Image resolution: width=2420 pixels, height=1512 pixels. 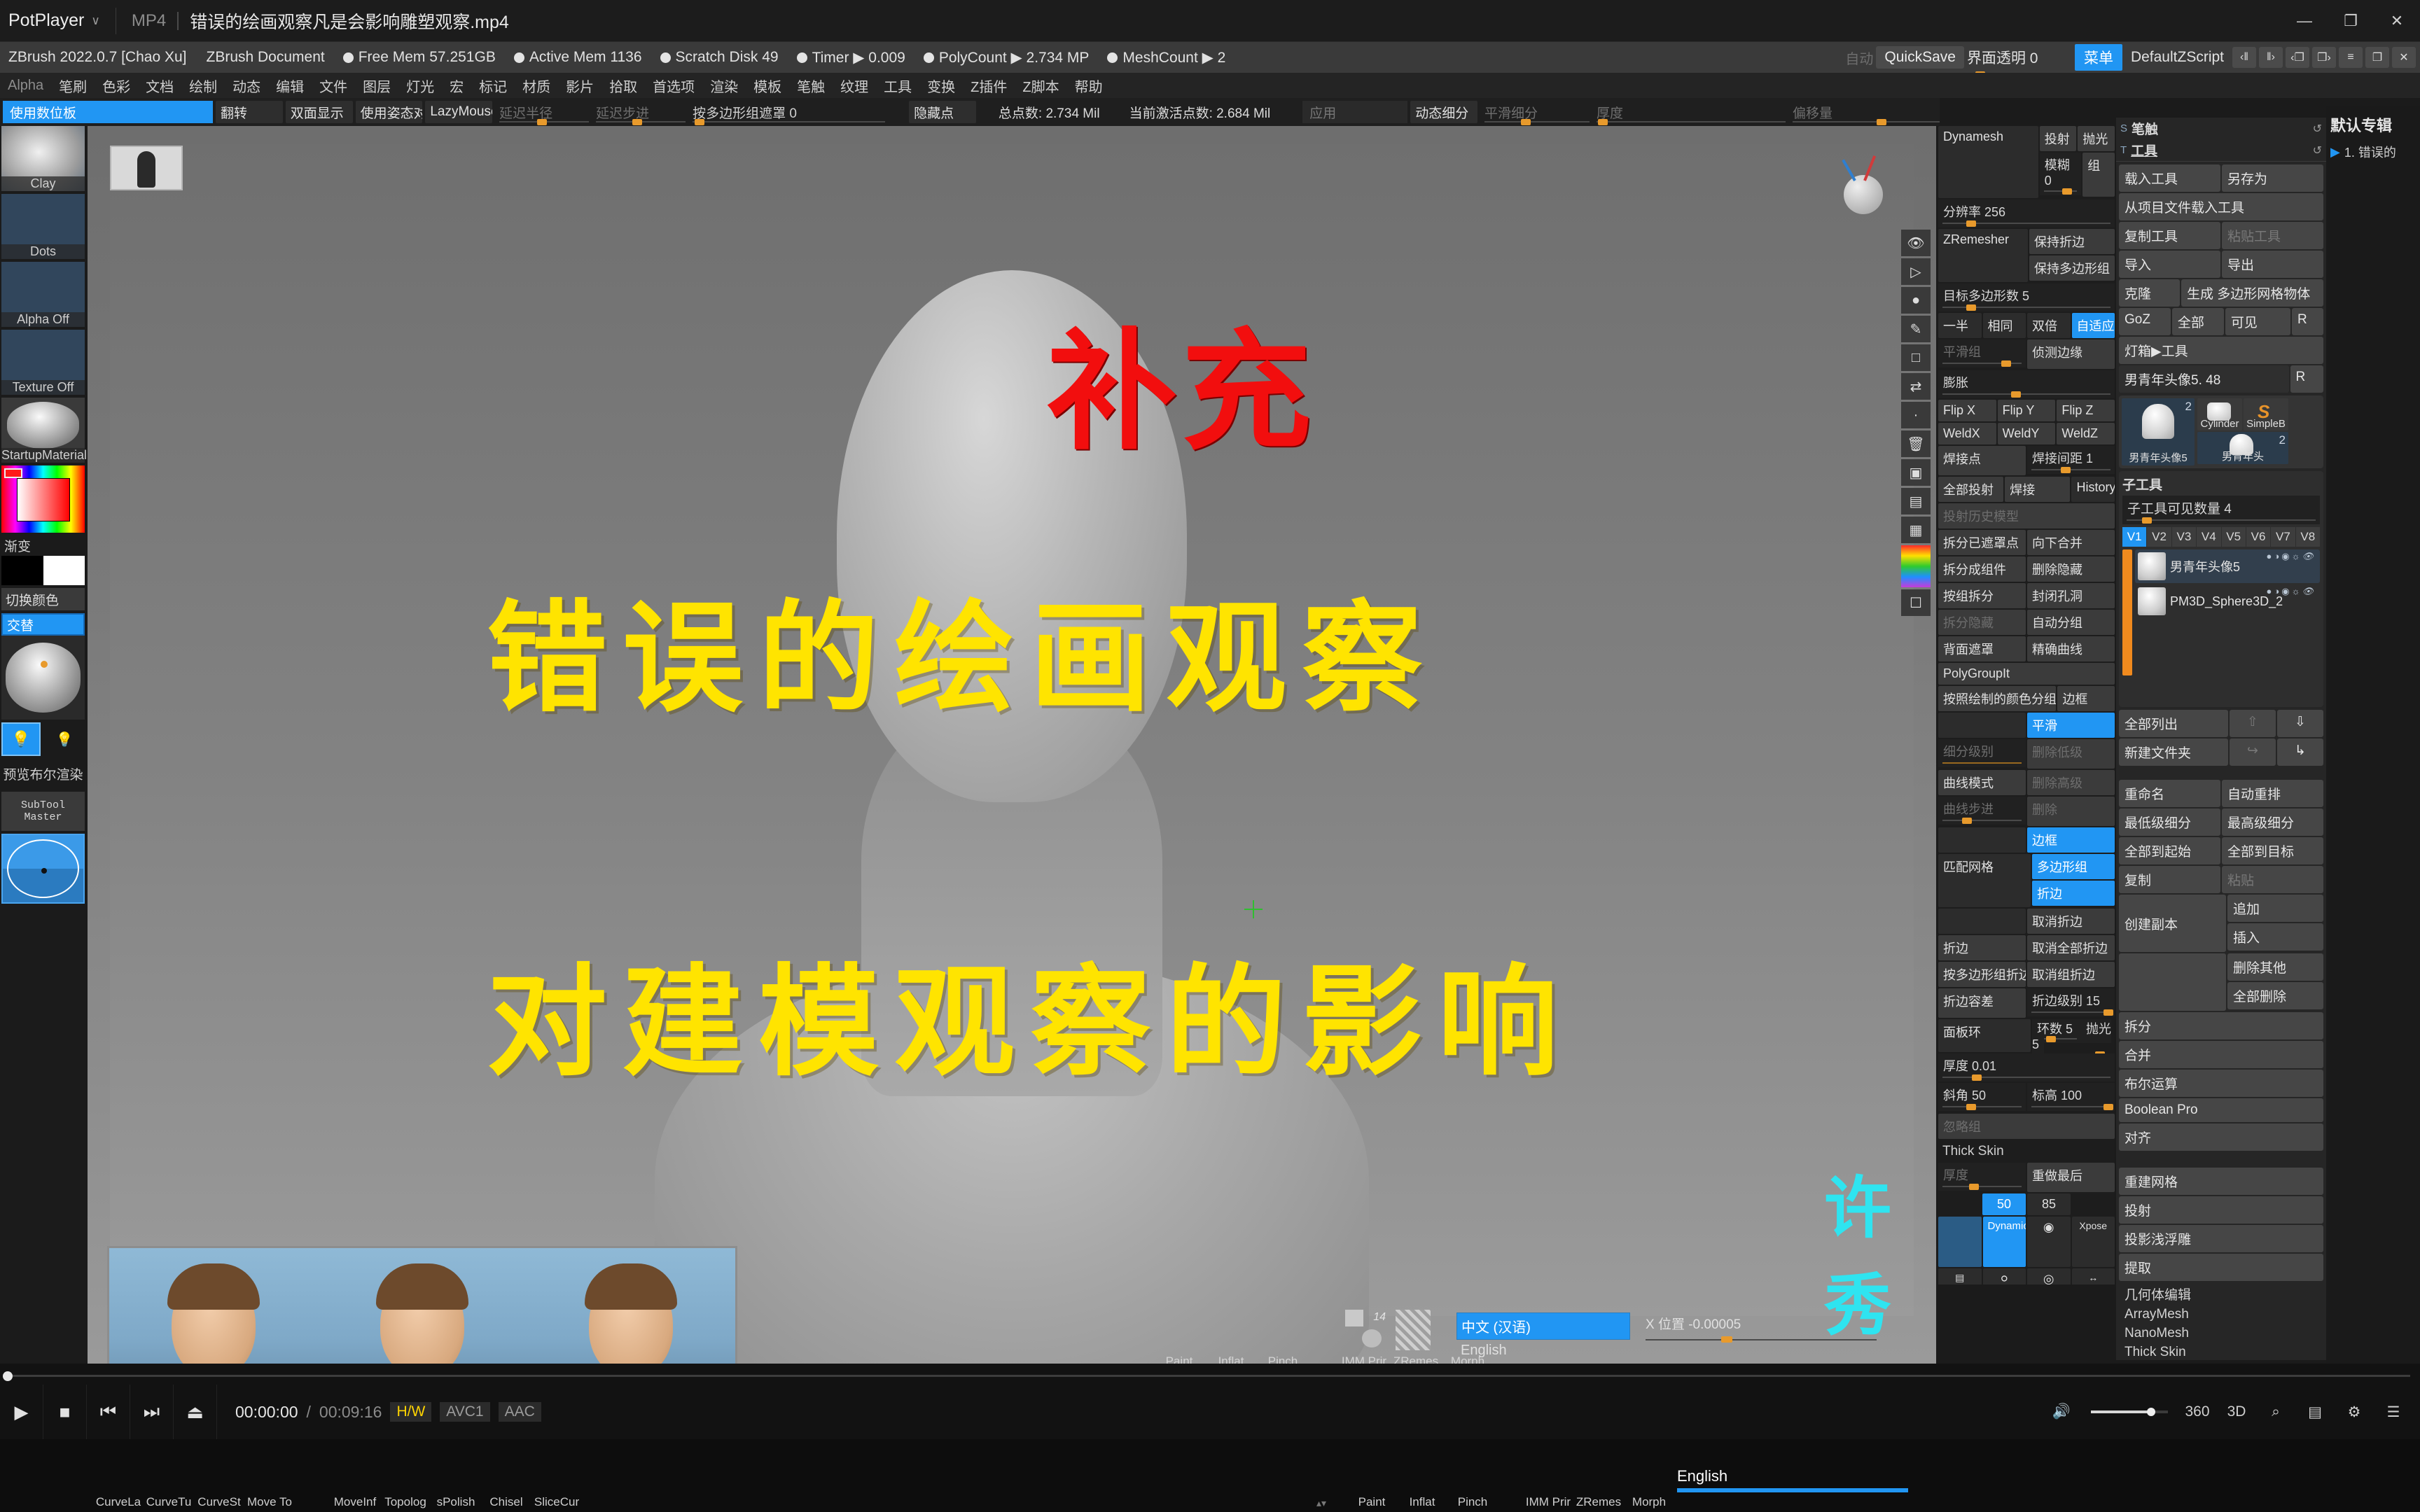 What do you see at coordinates (290, 86) in the screenshot?
I see `menu-item-edit: 编辑` at bounding box center [290, 86].